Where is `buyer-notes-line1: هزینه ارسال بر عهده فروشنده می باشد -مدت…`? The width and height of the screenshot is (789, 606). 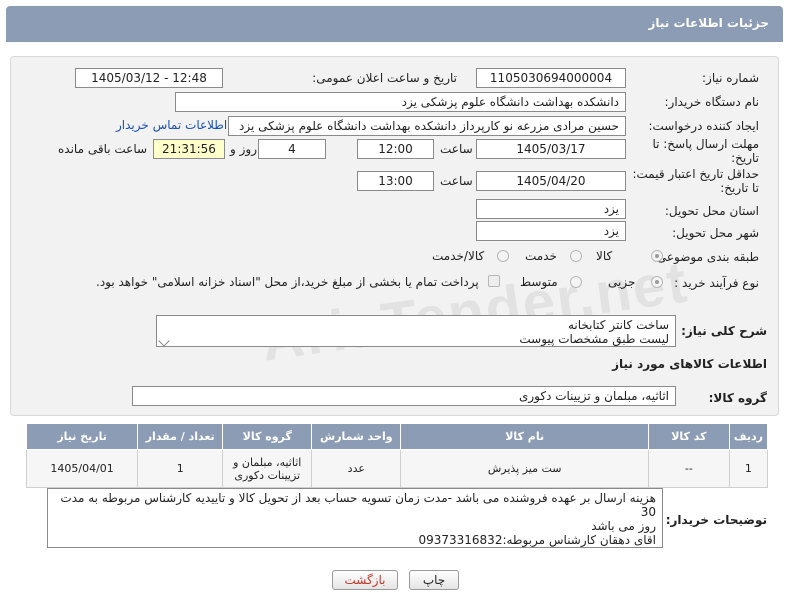
buyer-notes-line1: هزینه ارسال بر عهده فروشنده می باشد -مدت… is located at coordinates (358, 505).